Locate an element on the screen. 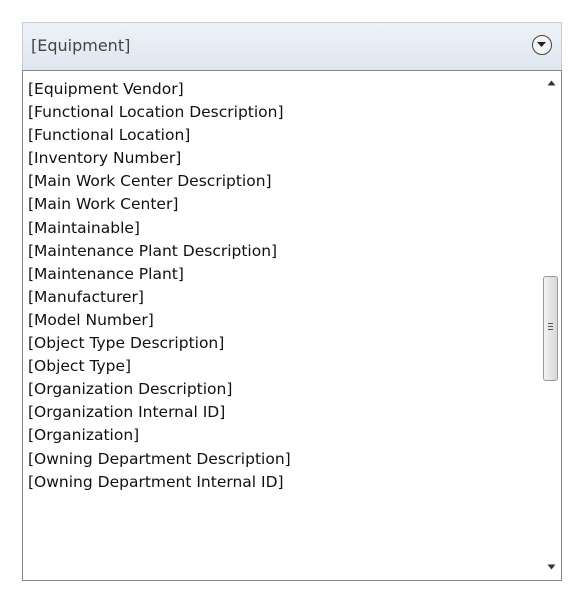  list-item: [Owning Department Internal ID] is located at coordinates (283, 482).